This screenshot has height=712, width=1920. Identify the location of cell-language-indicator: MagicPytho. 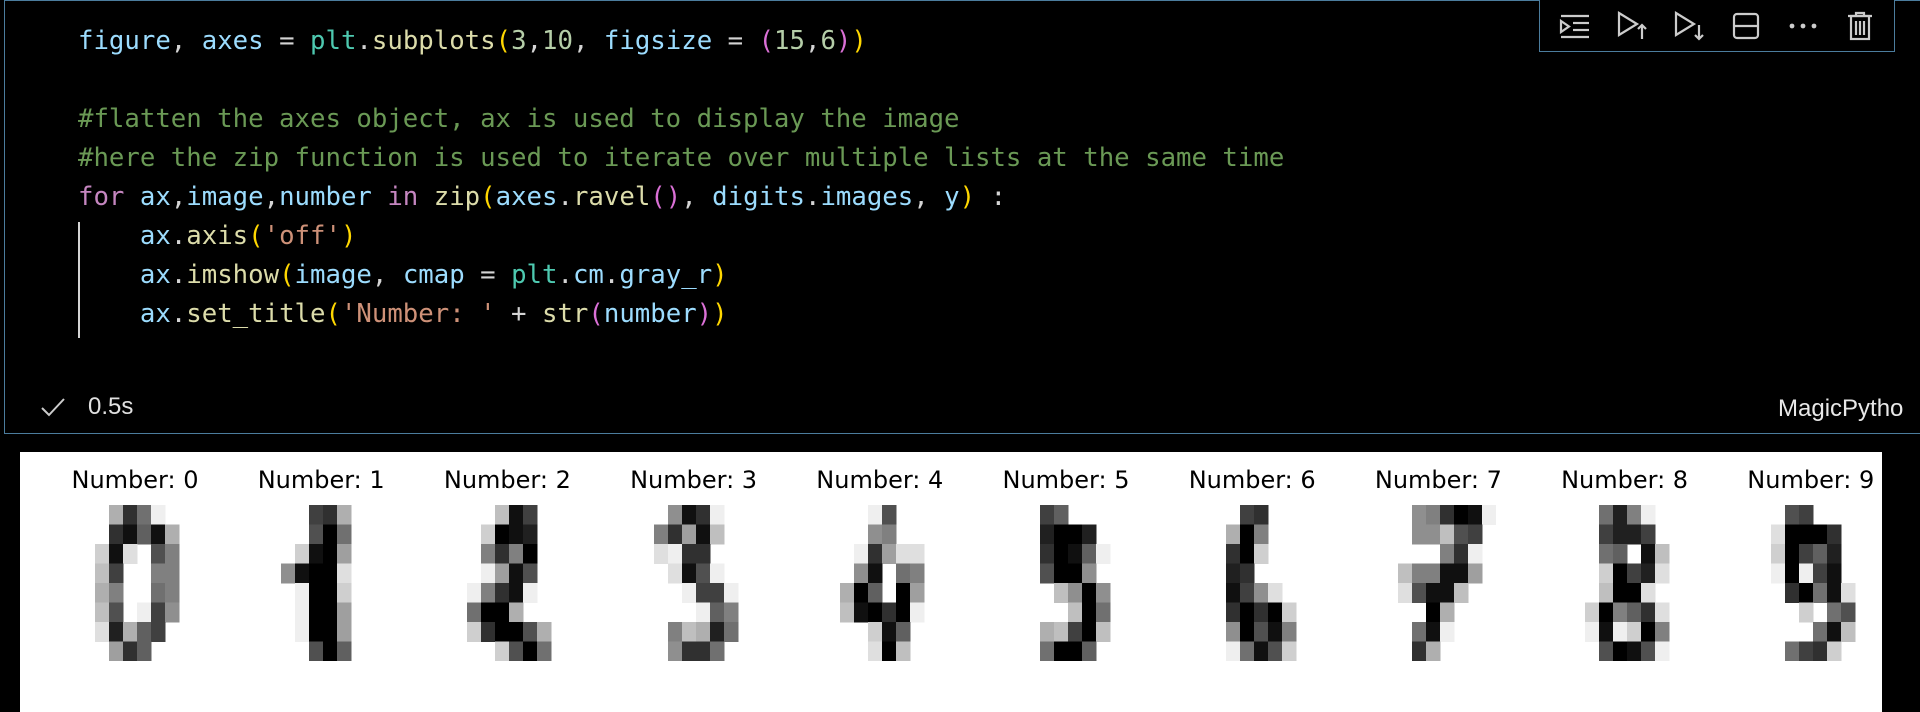
(1840, 409).